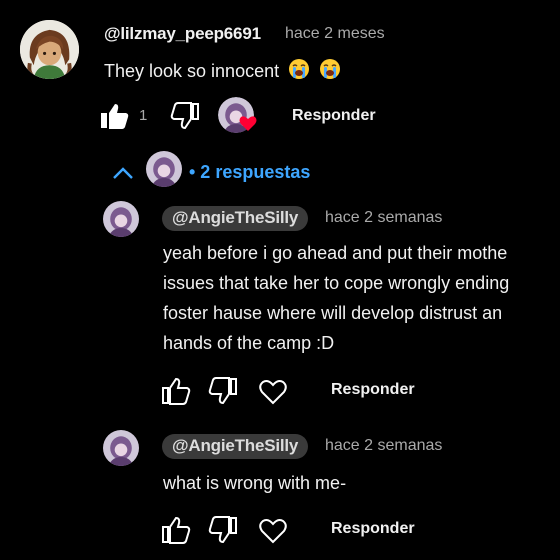 The image size is (560, 560). What do you see at coordinates (248, 123) in the screenshot?
I see `heart-icon` at bounding box center [248, 123].